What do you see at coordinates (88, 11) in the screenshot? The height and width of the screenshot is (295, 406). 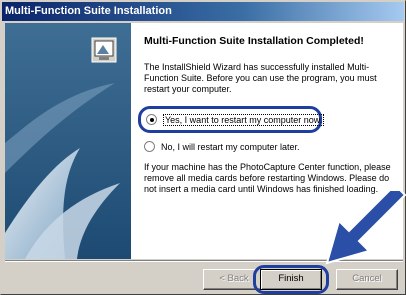 I see `window-title: Multi-Function Suite Installation` at bounding box center [88, 11].